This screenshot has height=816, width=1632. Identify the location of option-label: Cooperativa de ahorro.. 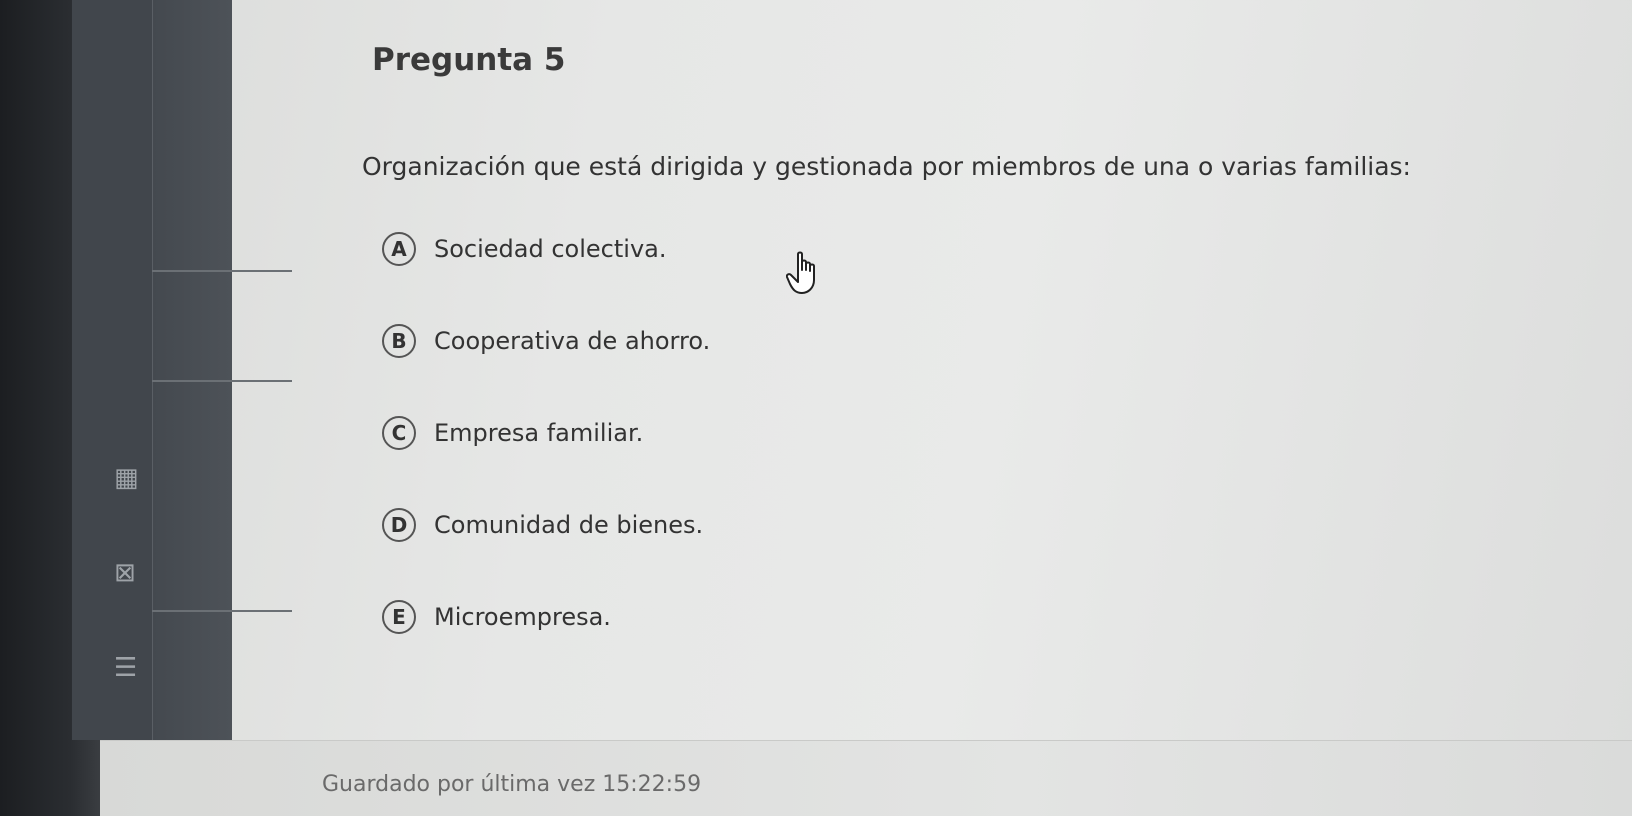
(572, 341).